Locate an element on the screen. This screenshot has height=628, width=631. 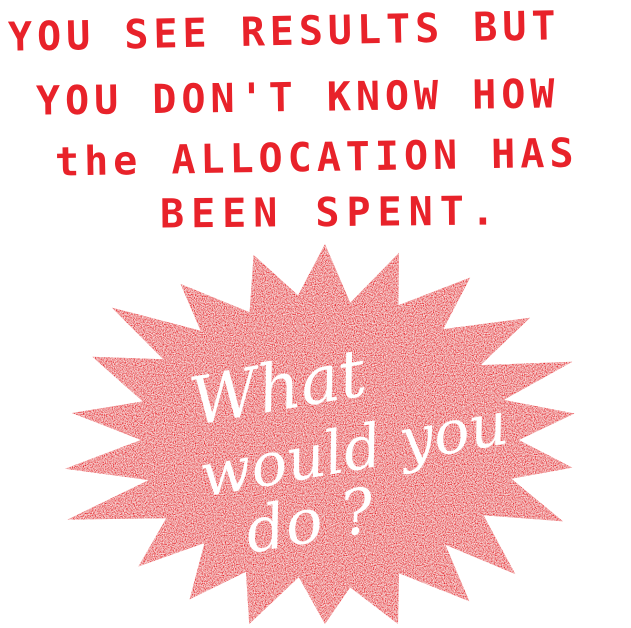
headline-line-1: YOU SEE RESULTS BUT is located at coordinates (284, 32).